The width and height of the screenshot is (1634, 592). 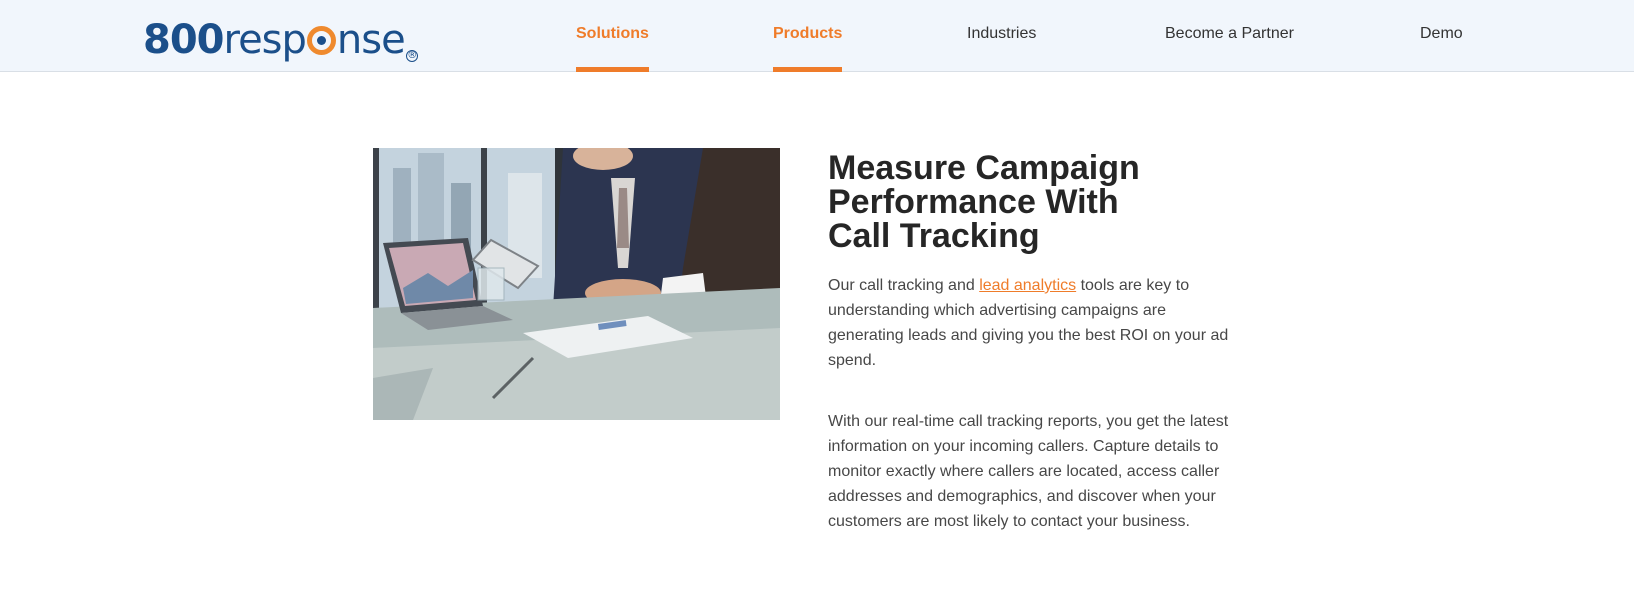 What do you see at coordinates (183, 40) in the screenshot?
I see `logo-number: 800` at bounding box center [183, 40].